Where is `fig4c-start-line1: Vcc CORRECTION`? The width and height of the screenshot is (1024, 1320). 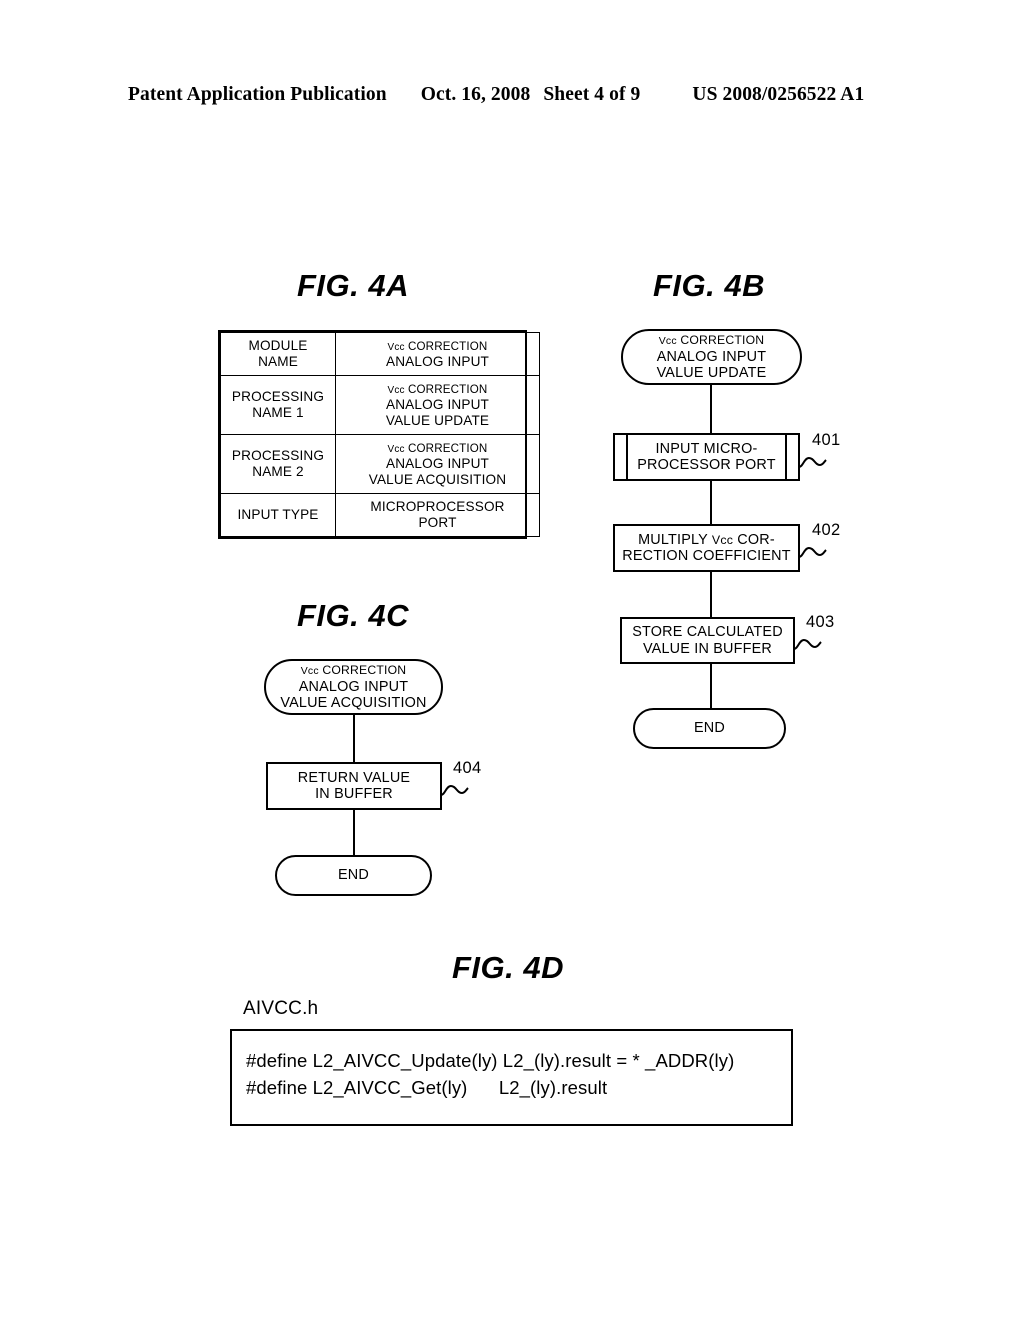 fig4c-start-line1: Vcc CORRECTION is located at coordinates (353, 670).